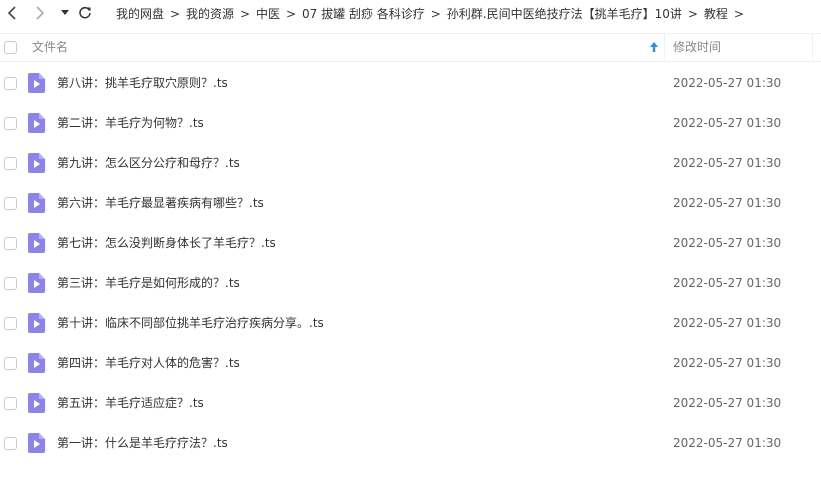 The height and width of the screenshot is (490, 821). Describe the element at coordinates (50, 47) in the screenshot. I see `column-header-name: 文件名` at that location.